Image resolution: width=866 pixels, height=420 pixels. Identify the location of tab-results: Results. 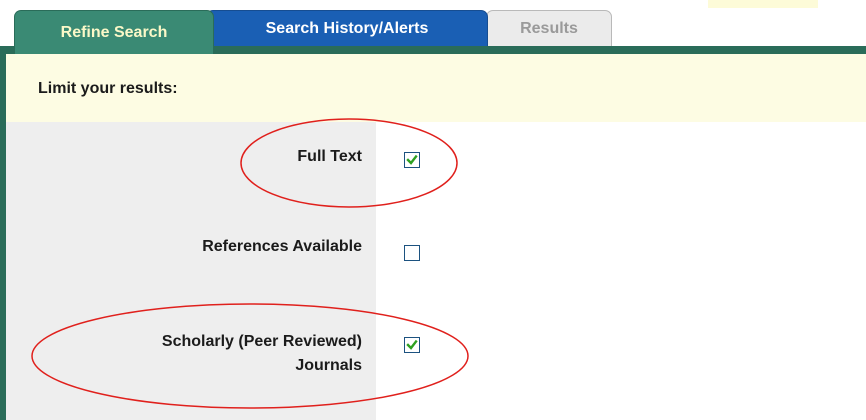
(549, 28).